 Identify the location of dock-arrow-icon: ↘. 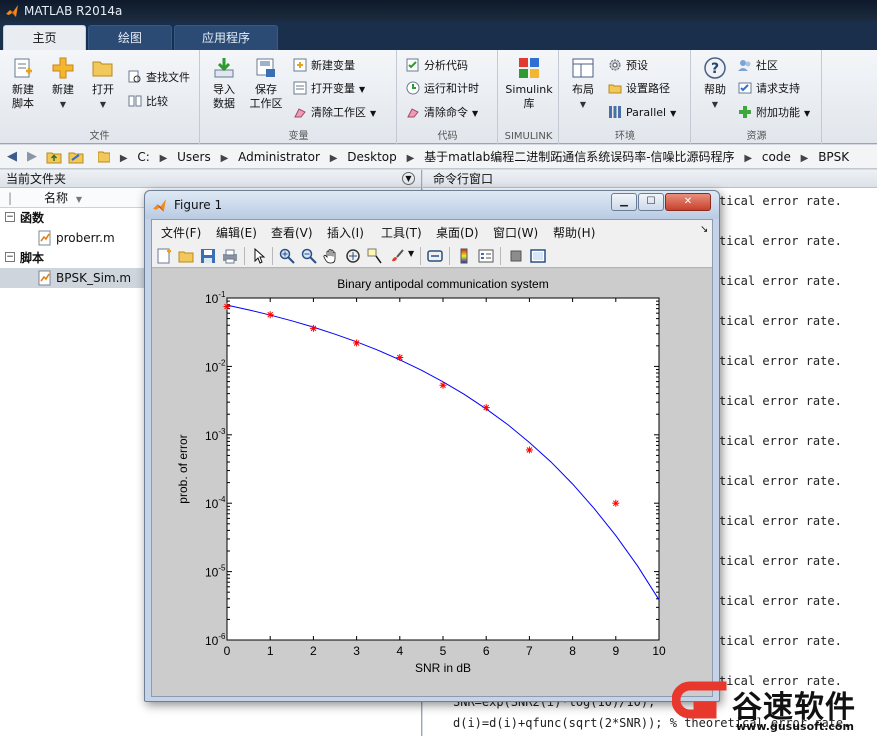
(704, 229).